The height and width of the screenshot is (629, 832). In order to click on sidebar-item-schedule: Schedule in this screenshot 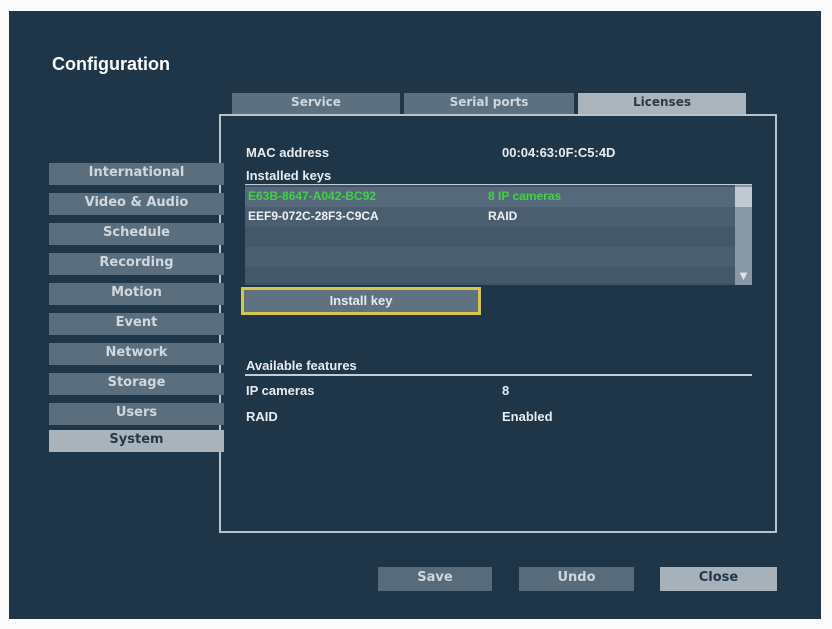, I will do `click(136, 234)`.